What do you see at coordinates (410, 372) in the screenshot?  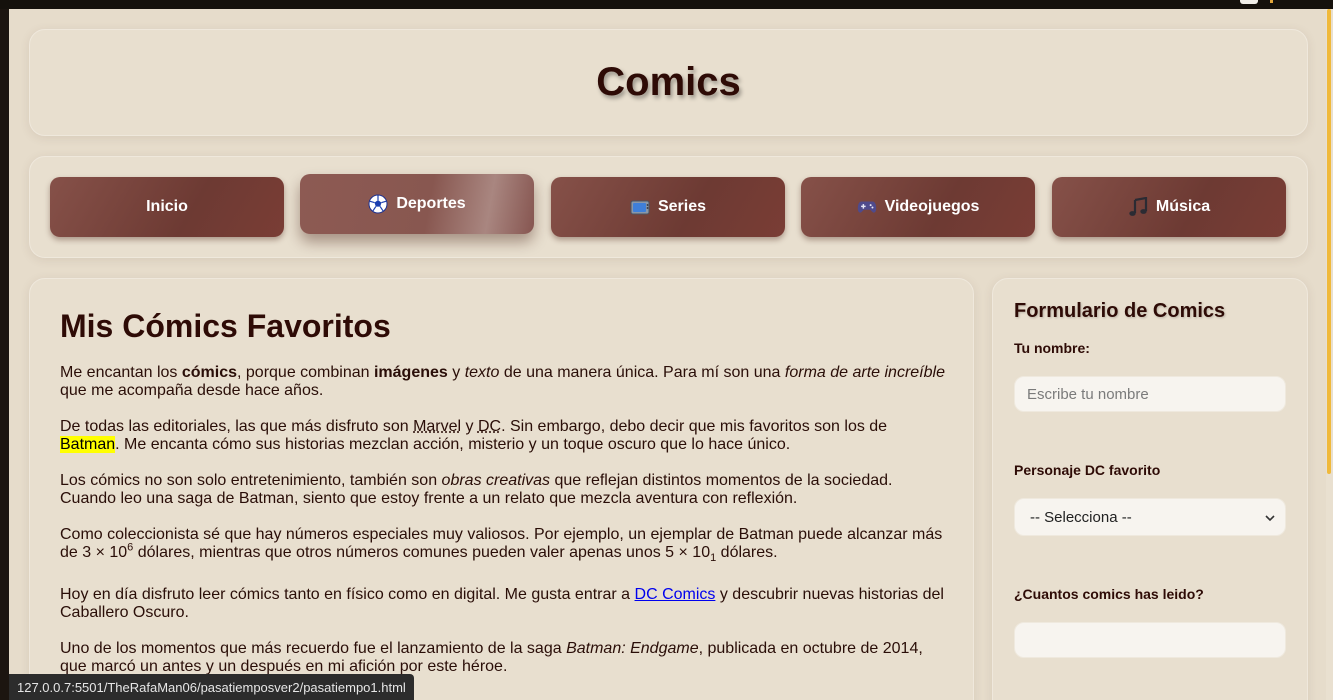 I see `bold-text: imágenes` at bounding box center [410, 372].